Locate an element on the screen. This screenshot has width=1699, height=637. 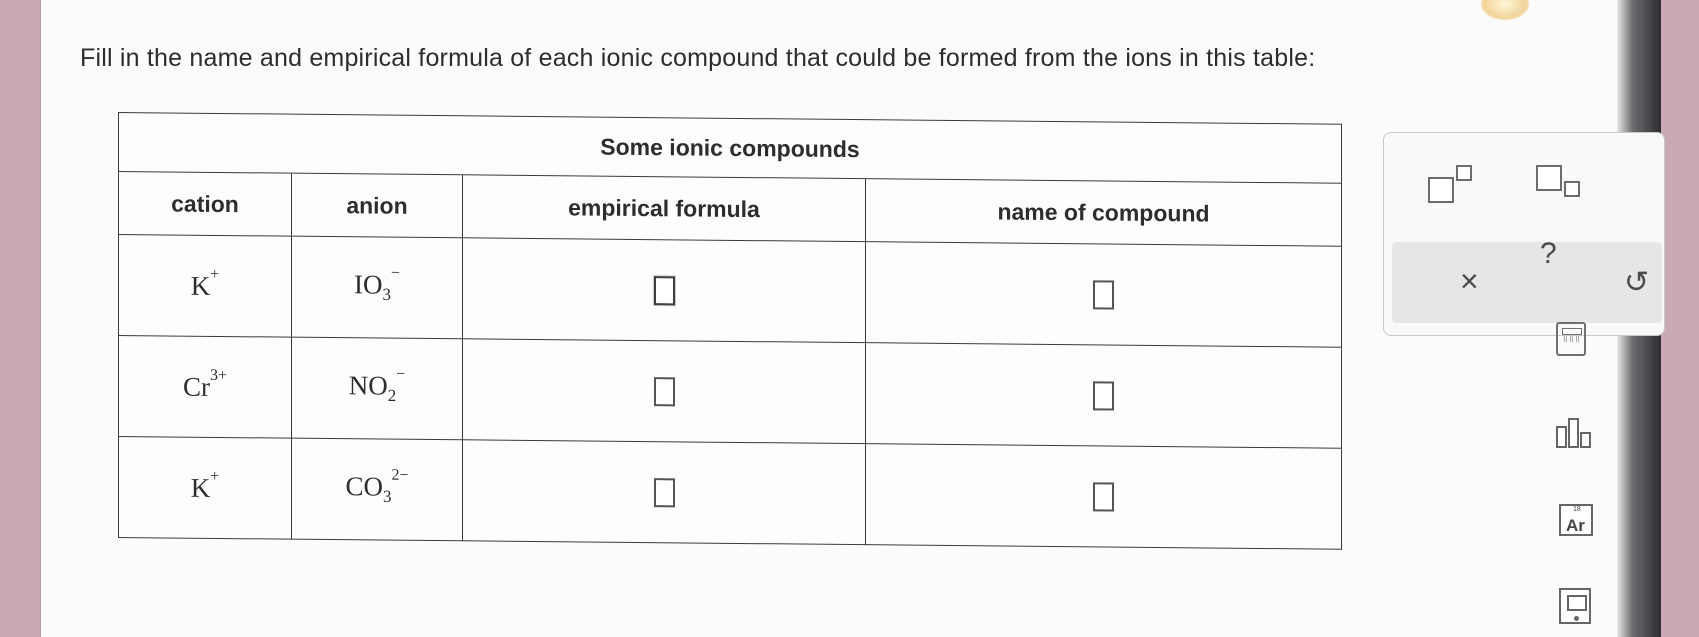
header-anion: anion is located at coordinates (377, 205).